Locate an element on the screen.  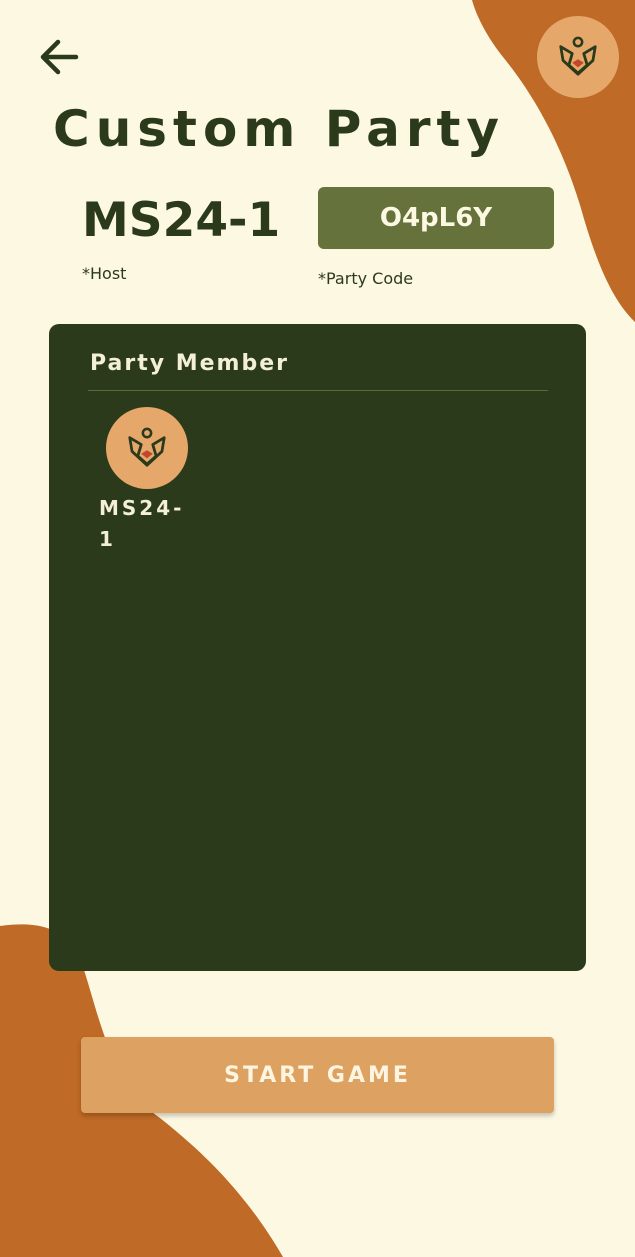
party-member-heading: Party Member is located at coordinates (190, 363).